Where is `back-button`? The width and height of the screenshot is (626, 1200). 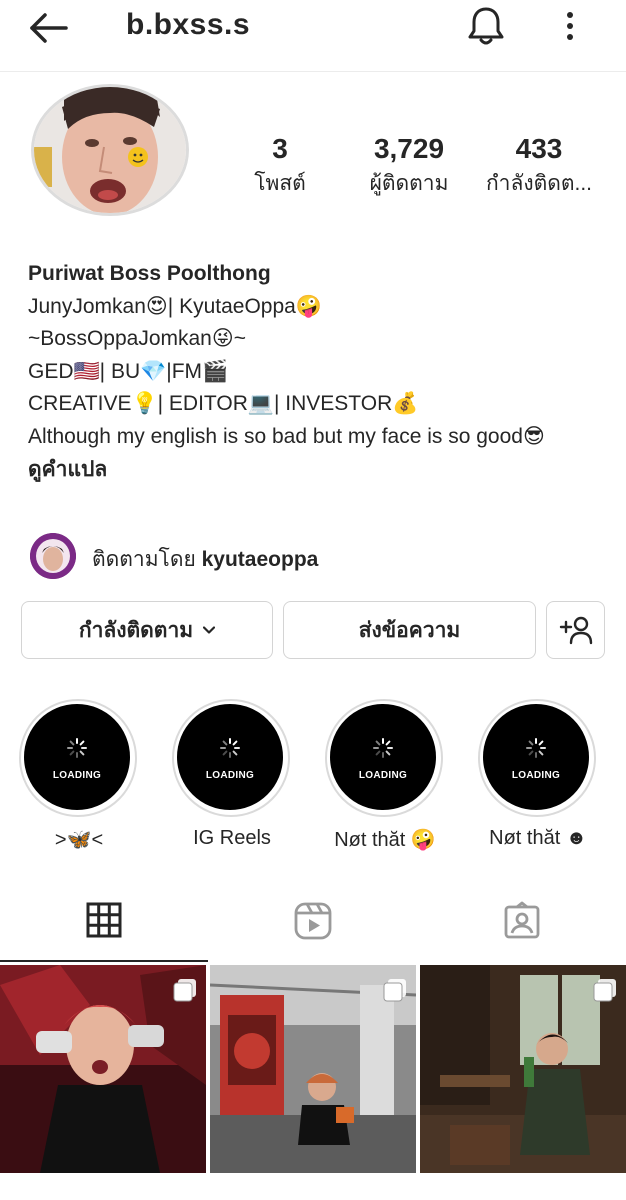
back-button is located at coordinates (49, 28).